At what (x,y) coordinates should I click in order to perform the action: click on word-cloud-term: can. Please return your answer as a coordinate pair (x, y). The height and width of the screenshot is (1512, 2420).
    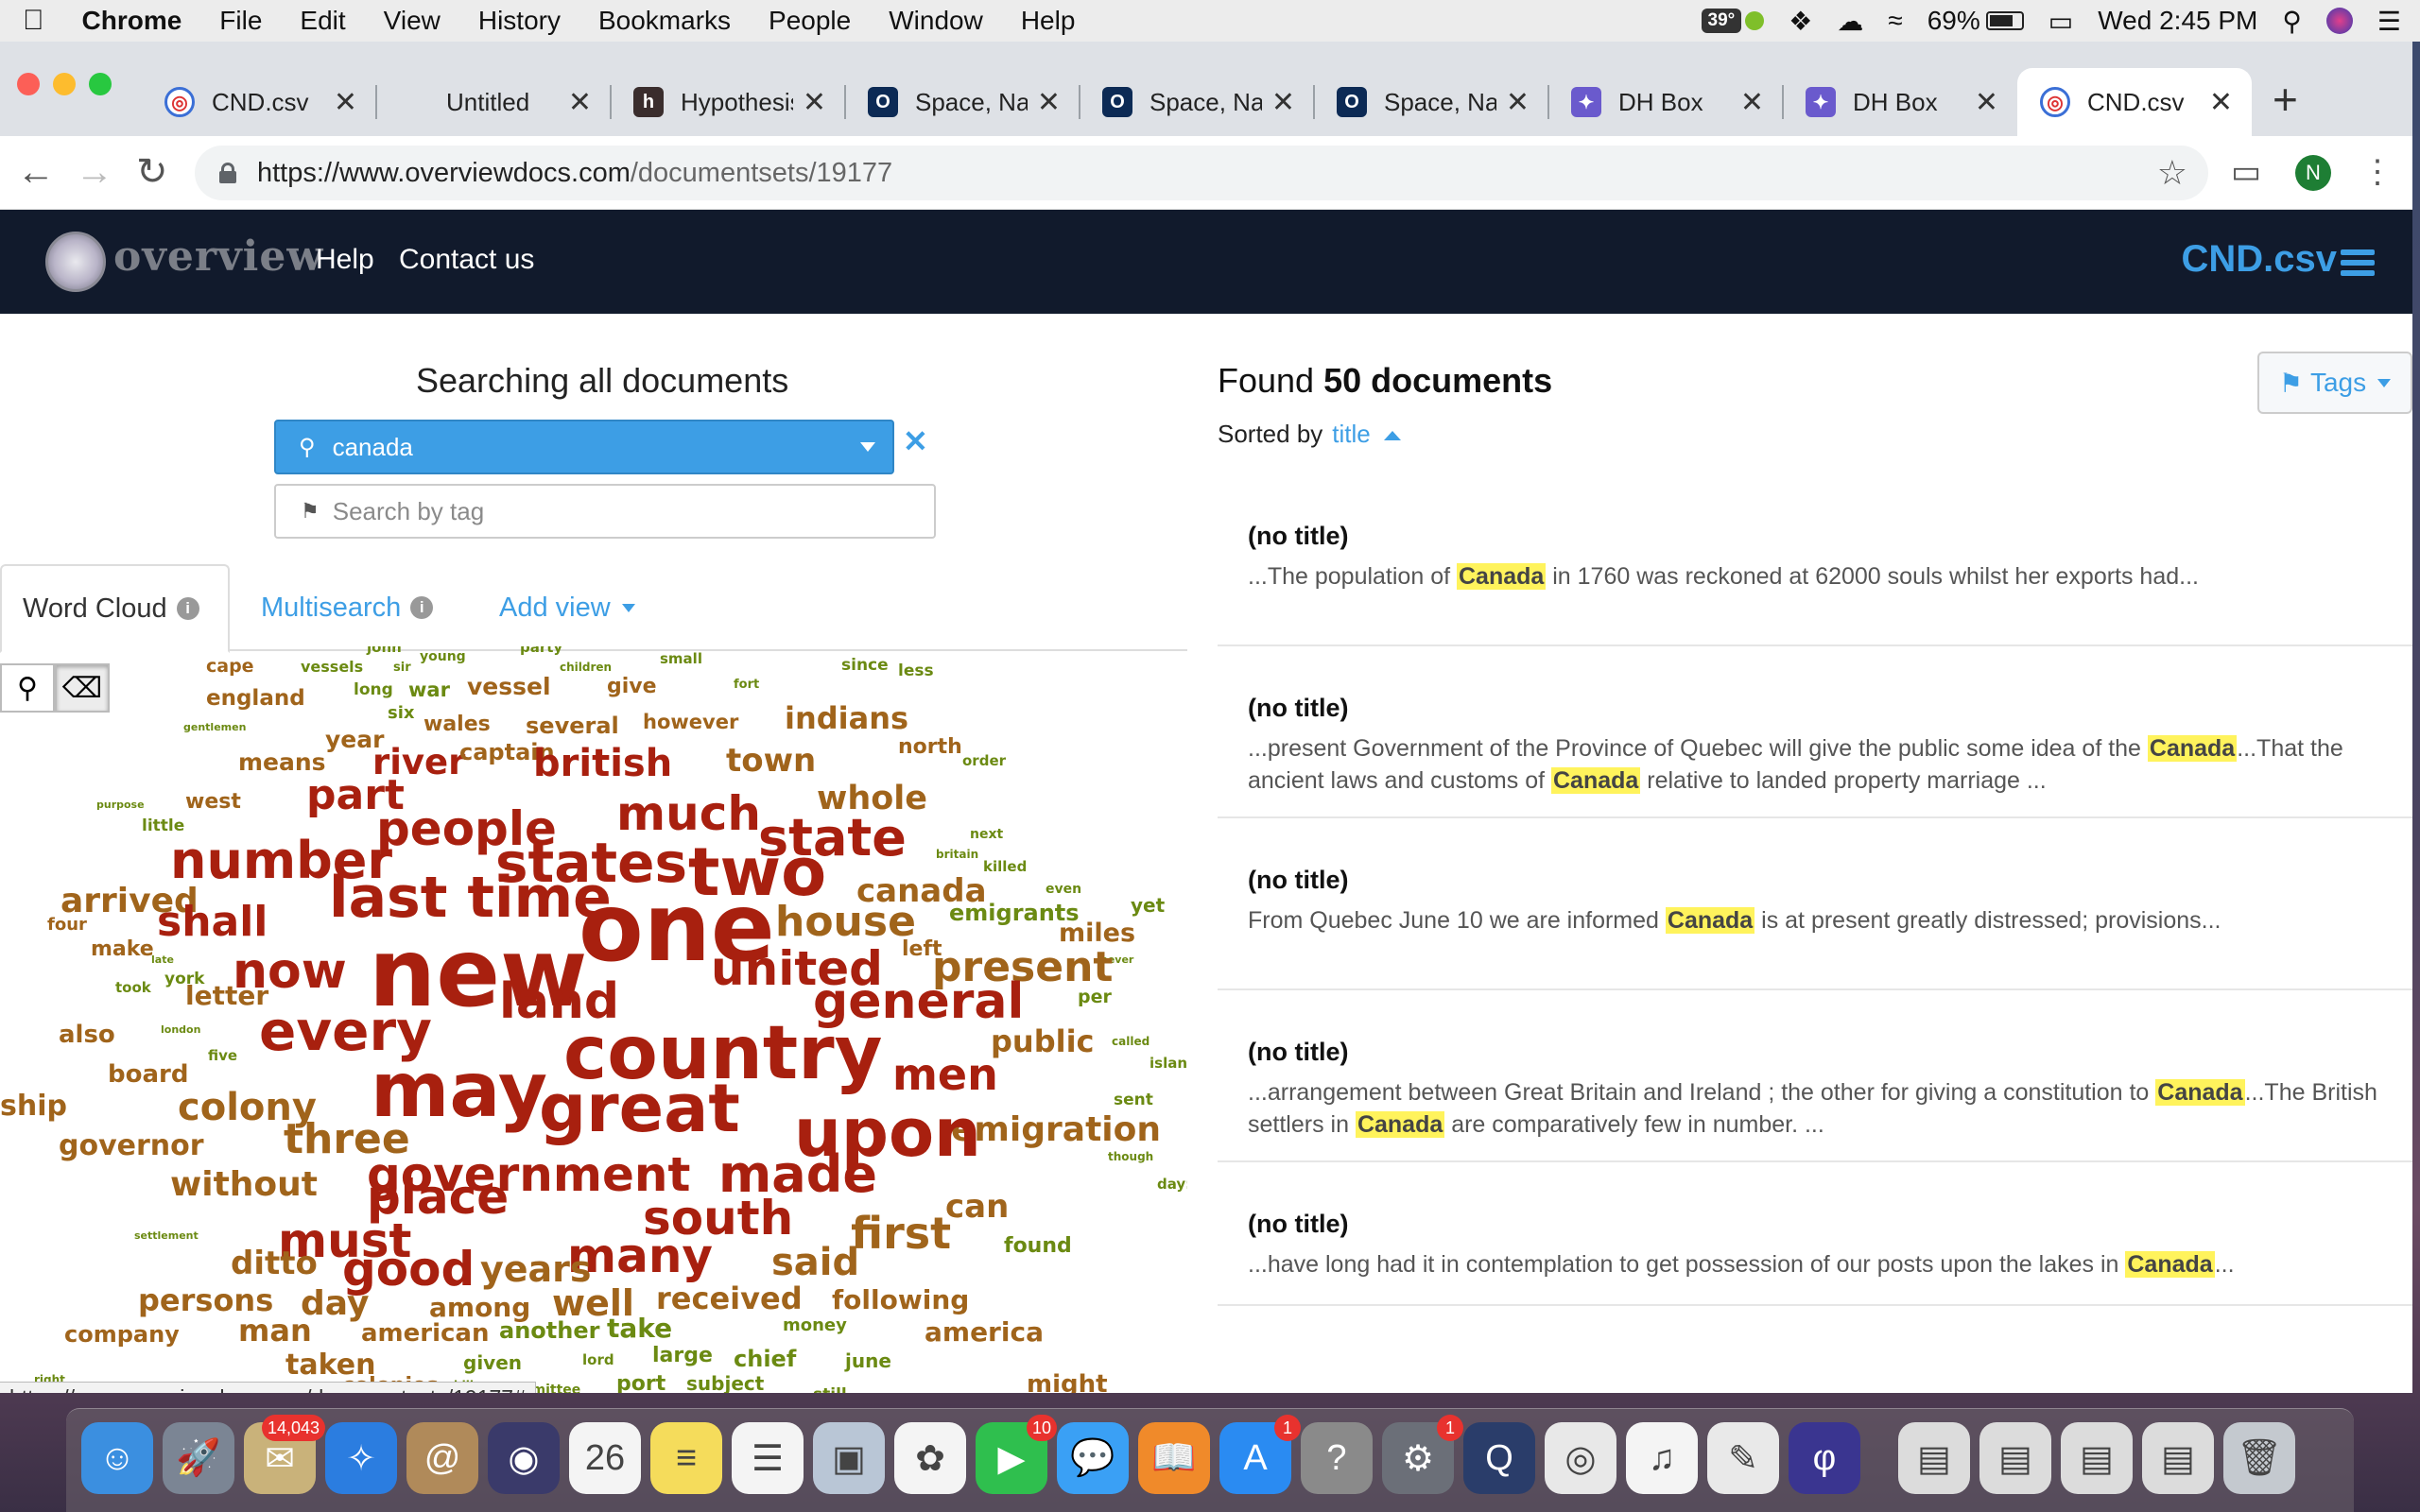
    Looking at the image, I should click on (977, 1207).